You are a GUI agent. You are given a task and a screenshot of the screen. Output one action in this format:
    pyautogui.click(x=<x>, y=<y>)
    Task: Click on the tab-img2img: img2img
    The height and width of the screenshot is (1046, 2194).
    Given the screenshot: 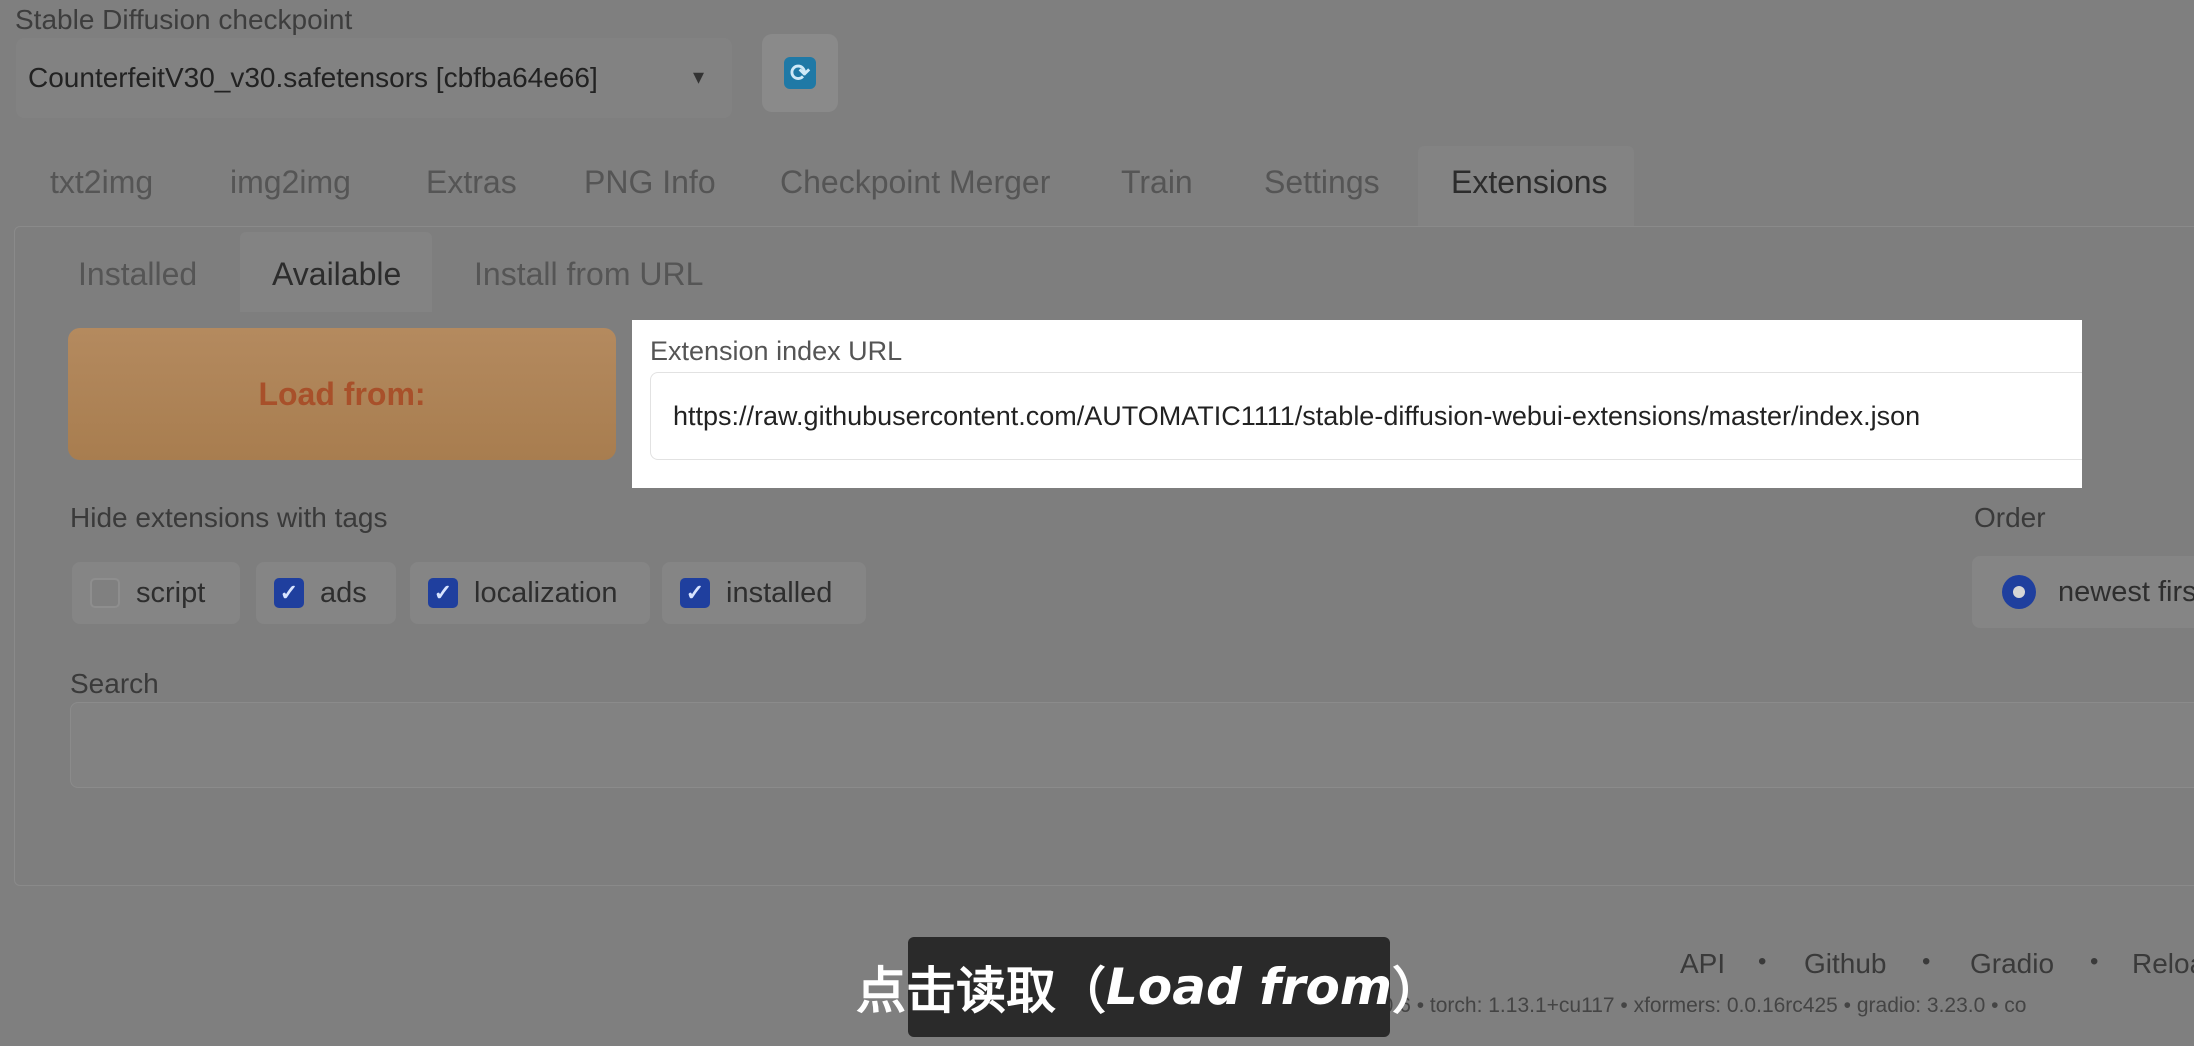 What is the action you would take?
    pyautogui.click(x=290, y=182)
    